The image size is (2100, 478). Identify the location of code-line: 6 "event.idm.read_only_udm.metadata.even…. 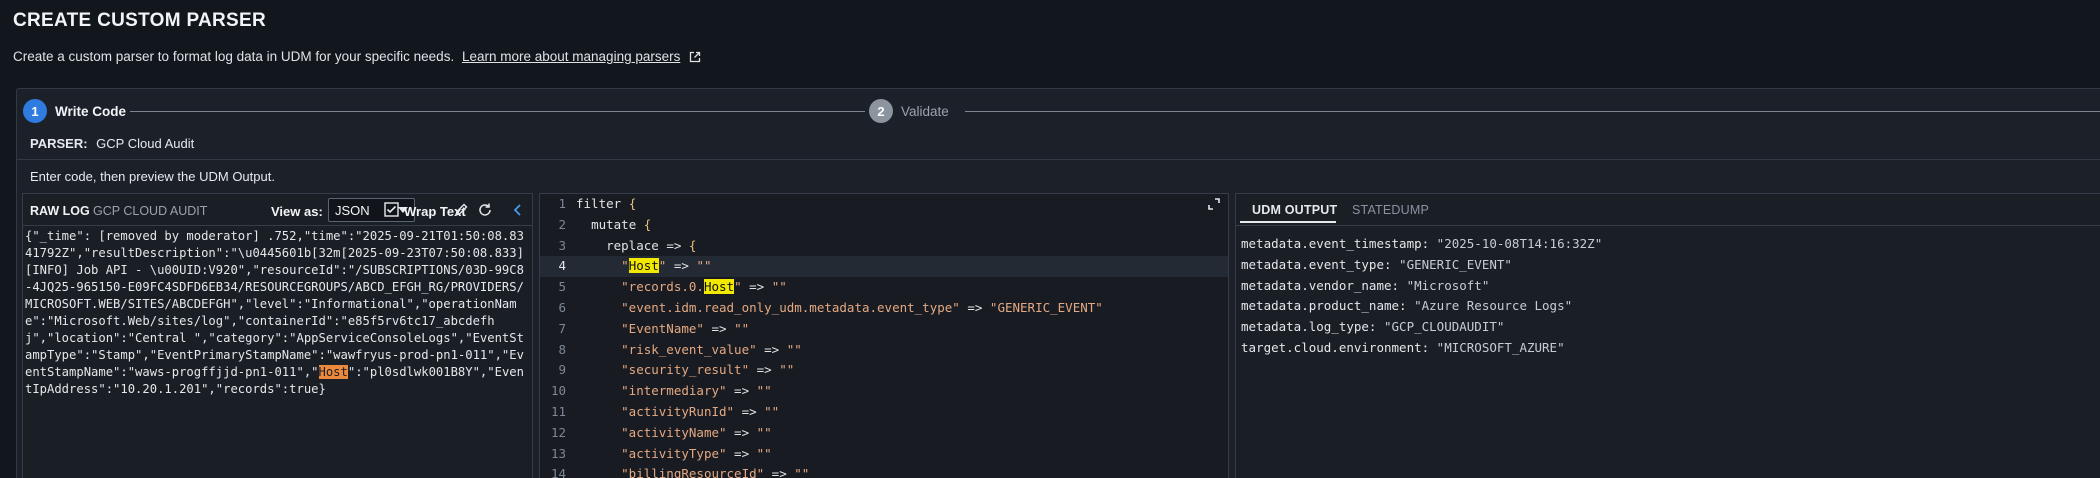
(884, 308).